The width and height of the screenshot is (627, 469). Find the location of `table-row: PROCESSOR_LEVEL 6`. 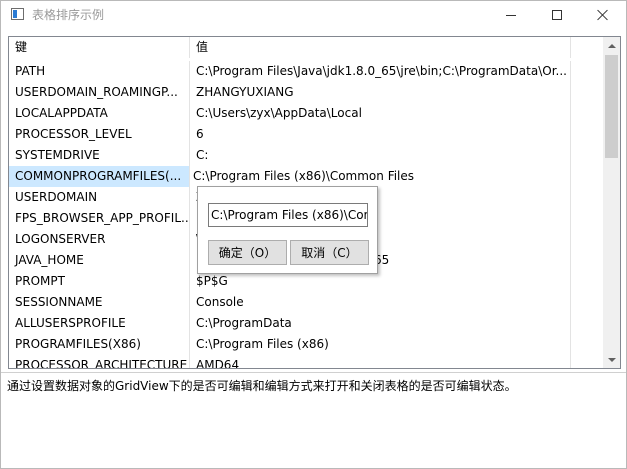

table-row: PROCESSOR_LEVEL 6 is located at coordinates (306, 134).